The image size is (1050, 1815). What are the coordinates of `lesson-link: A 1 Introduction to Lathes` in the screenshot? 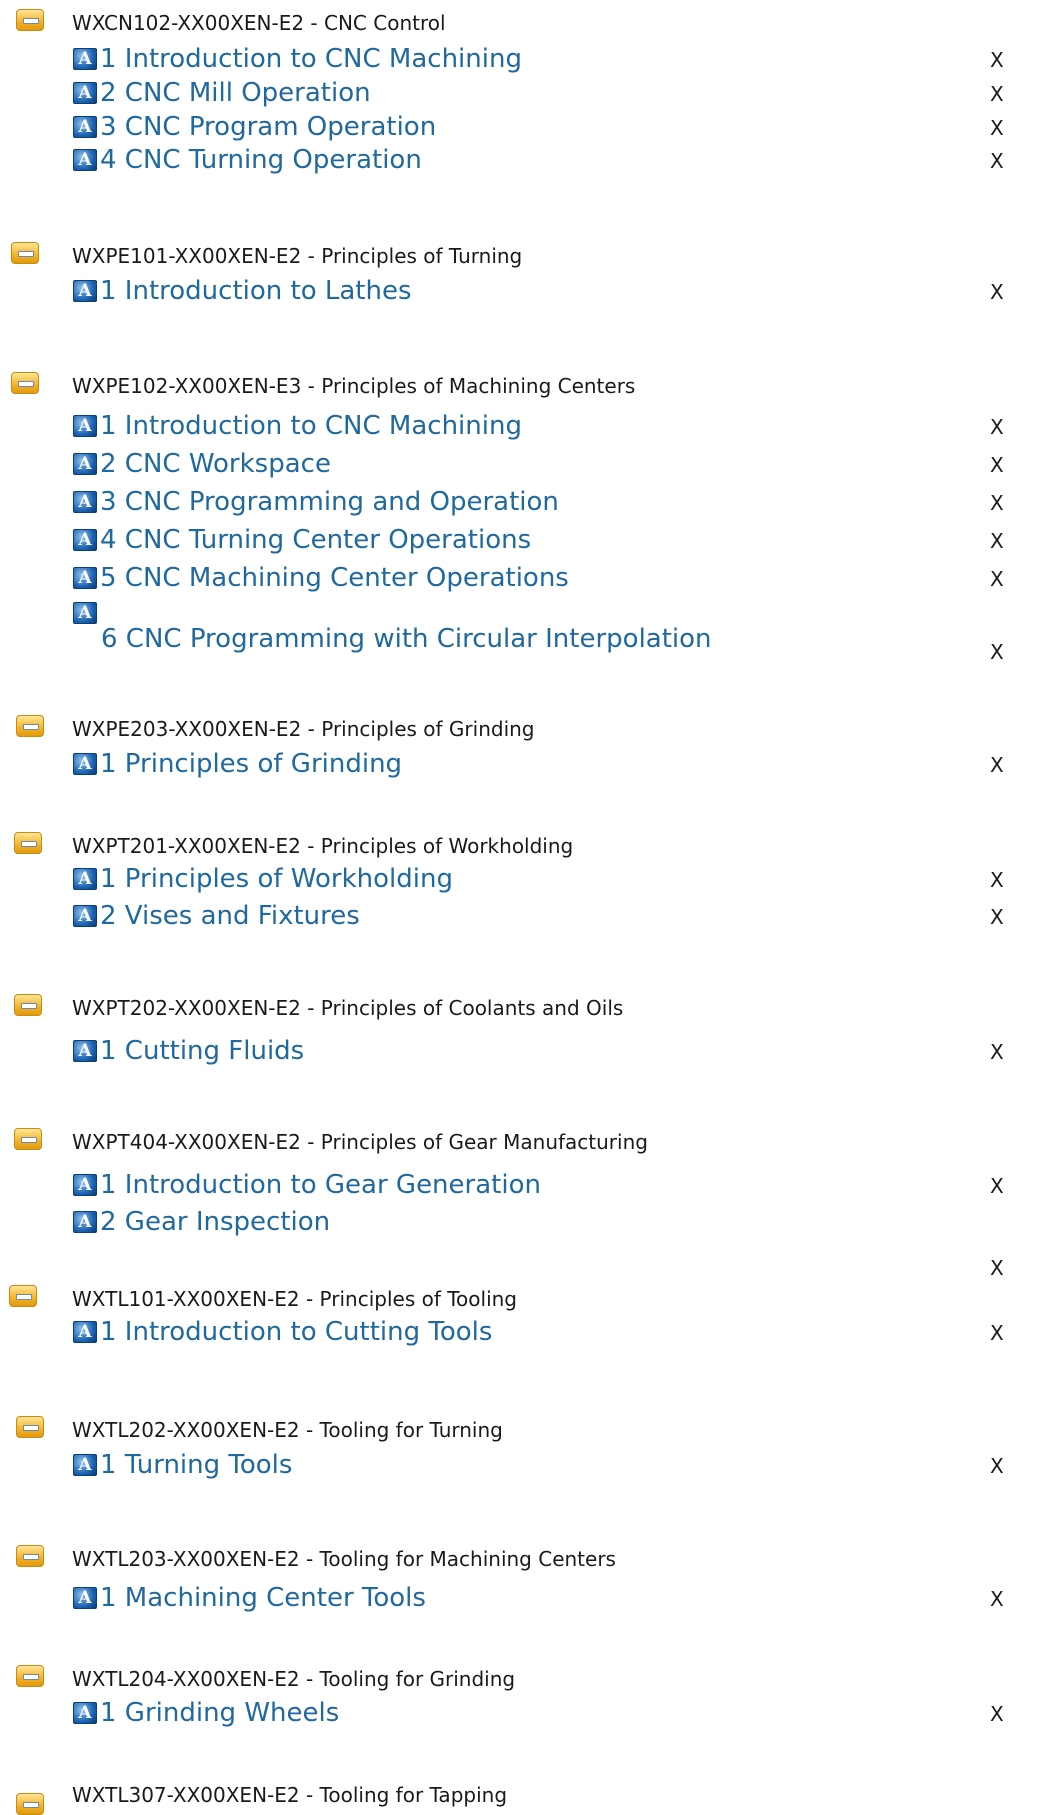 It's located at (242, 291).